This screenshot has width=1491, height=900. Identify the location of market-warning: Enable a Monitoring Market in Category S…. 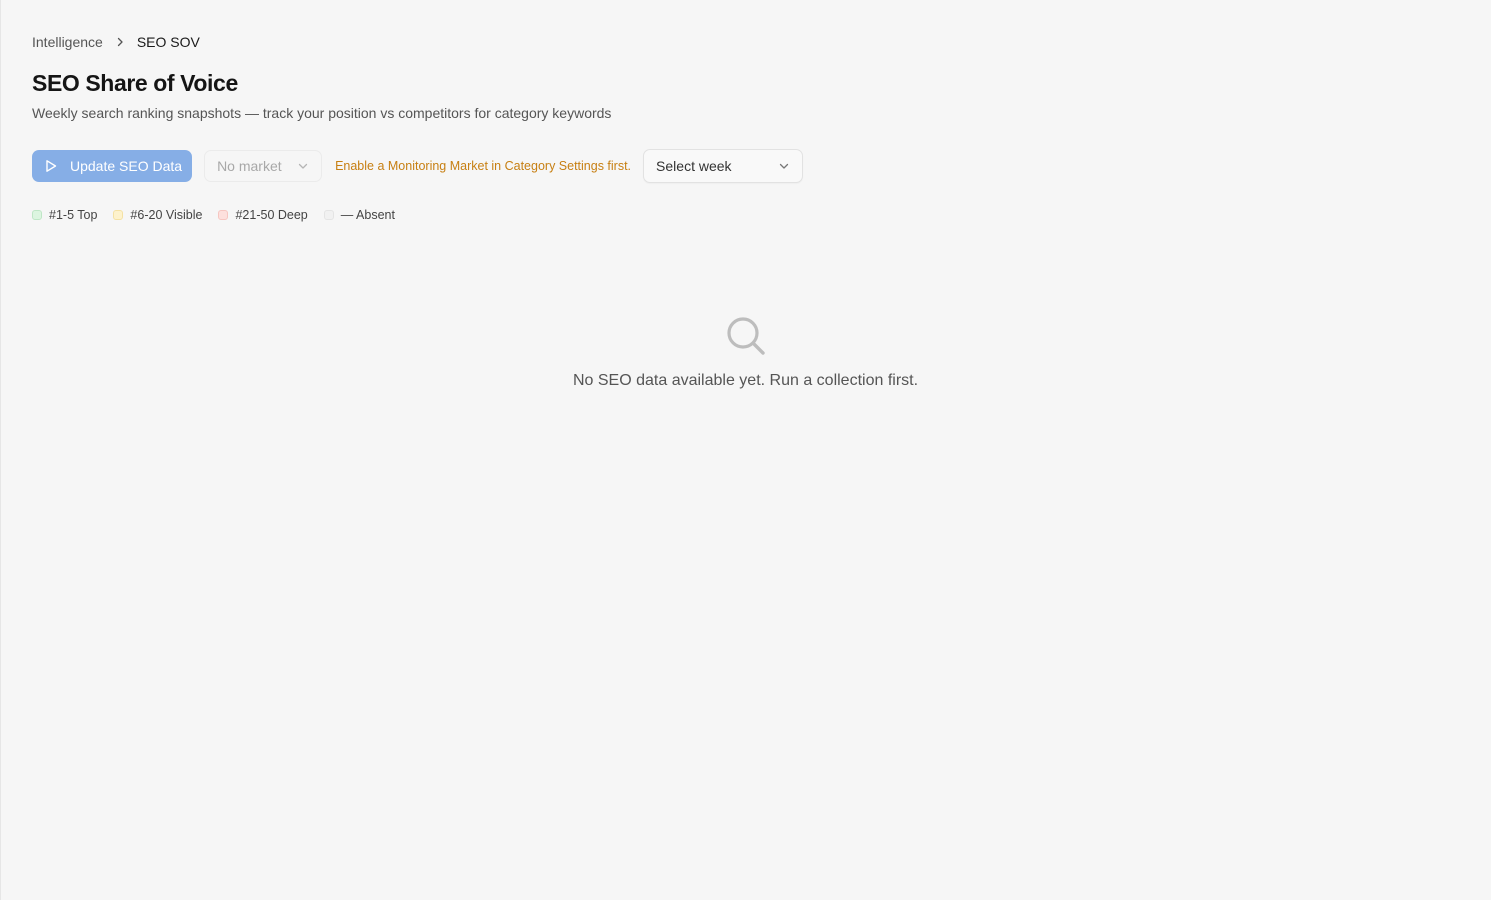
(483, 166).